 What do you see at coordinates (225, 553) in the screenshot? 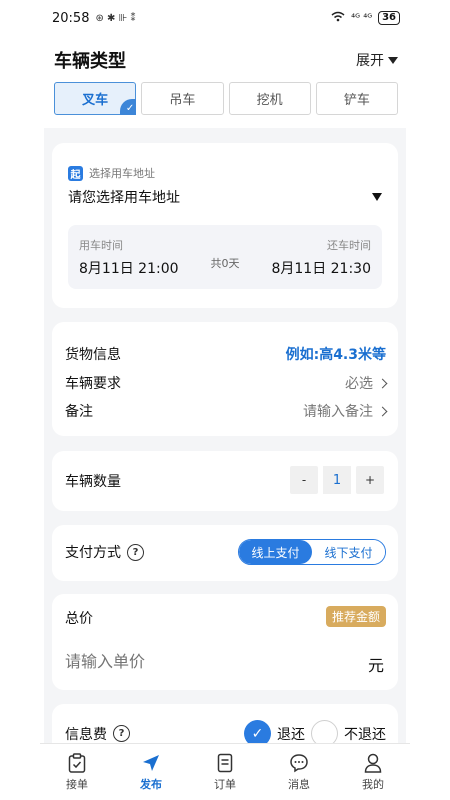
I see `payment-card: 支付方式 ? 线上支付 线下支付` at bounding box center [225, 553].